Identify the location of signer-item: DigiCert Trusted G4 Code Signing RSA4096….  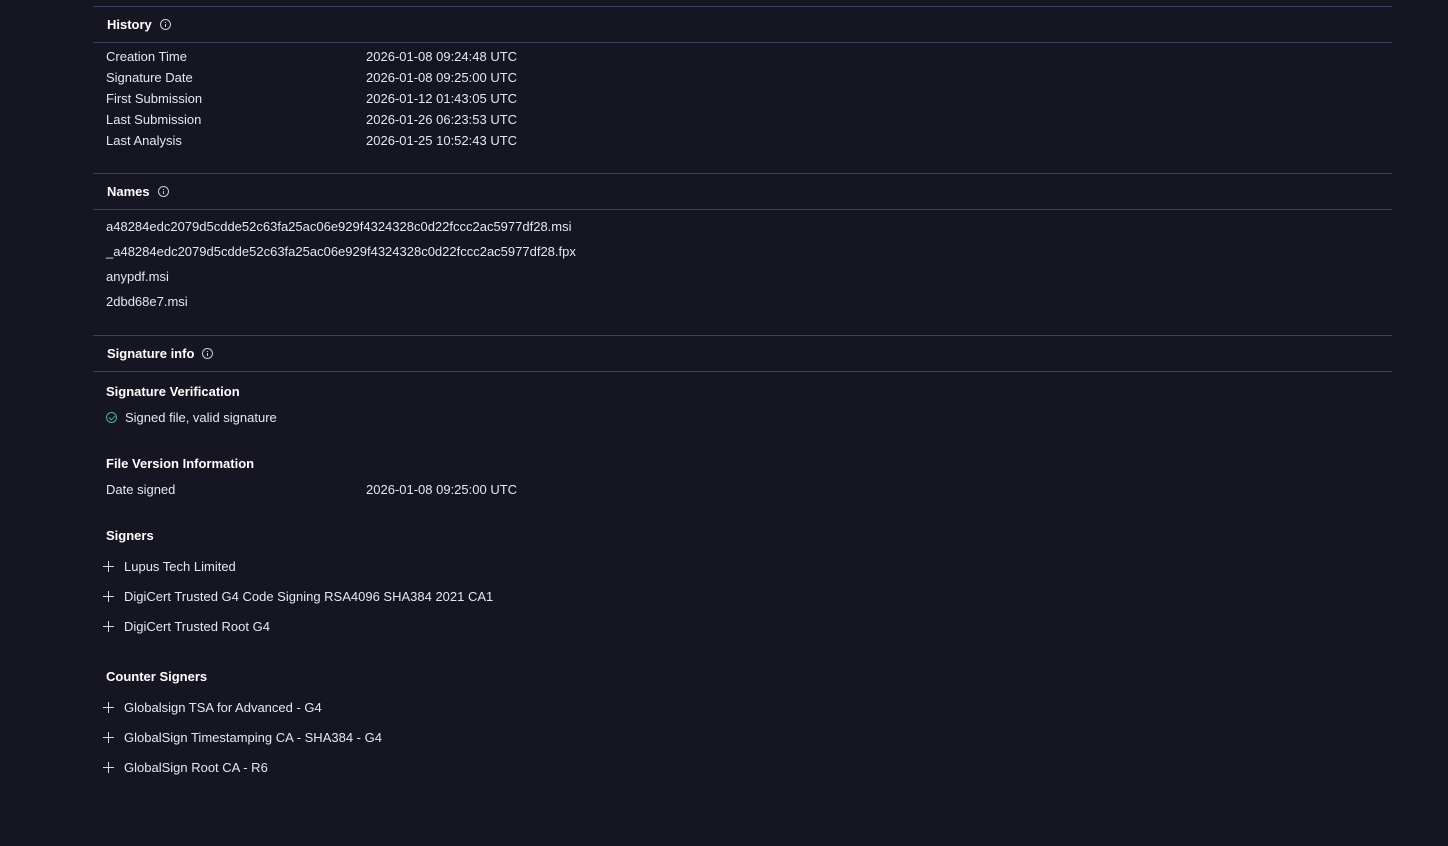
(298, 596).